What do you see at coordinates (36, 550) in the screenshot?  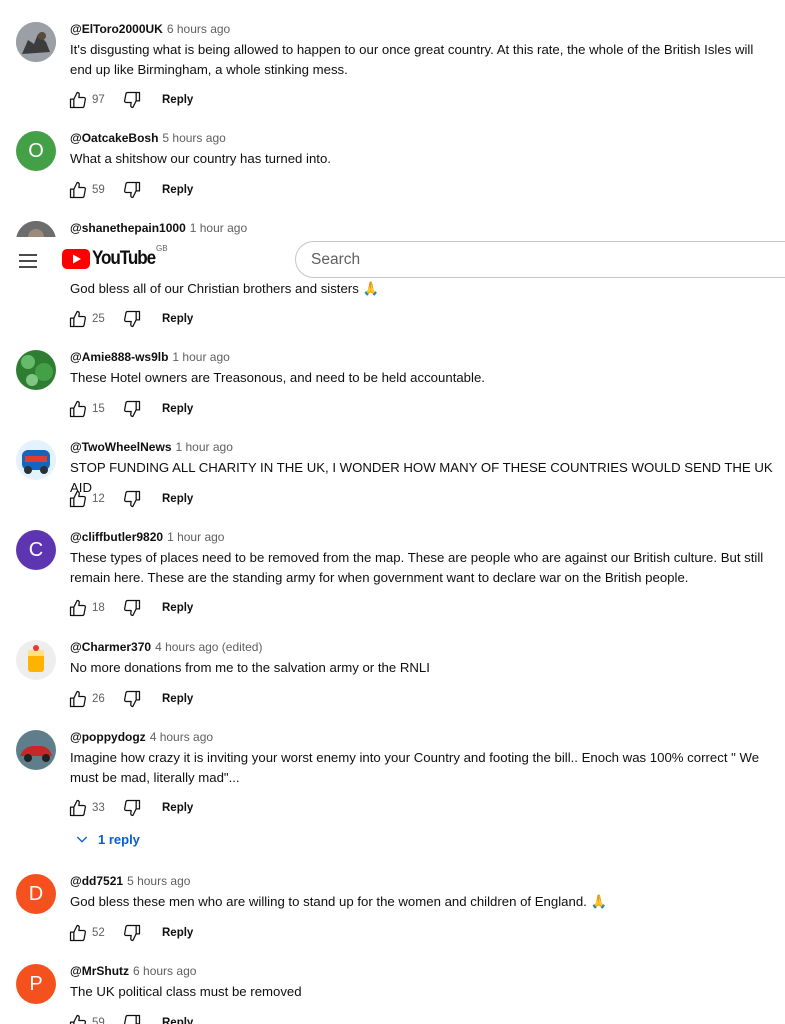 I see `avatar: C` at bounding box center [36, 550].